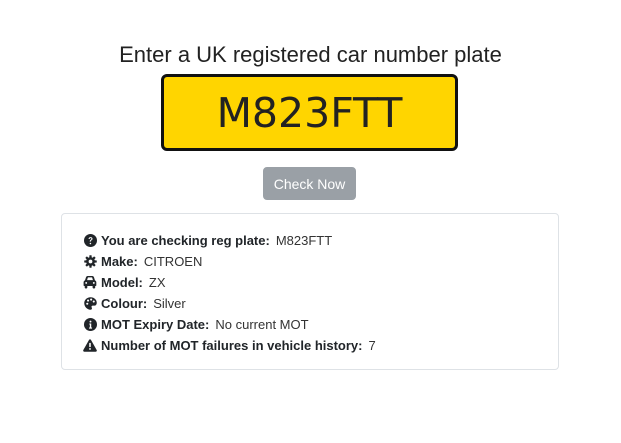  Describe the element at coordinates (310, 54) in the screenshot. I see `page-heading: Enter a UK registered car number plate` at that location.